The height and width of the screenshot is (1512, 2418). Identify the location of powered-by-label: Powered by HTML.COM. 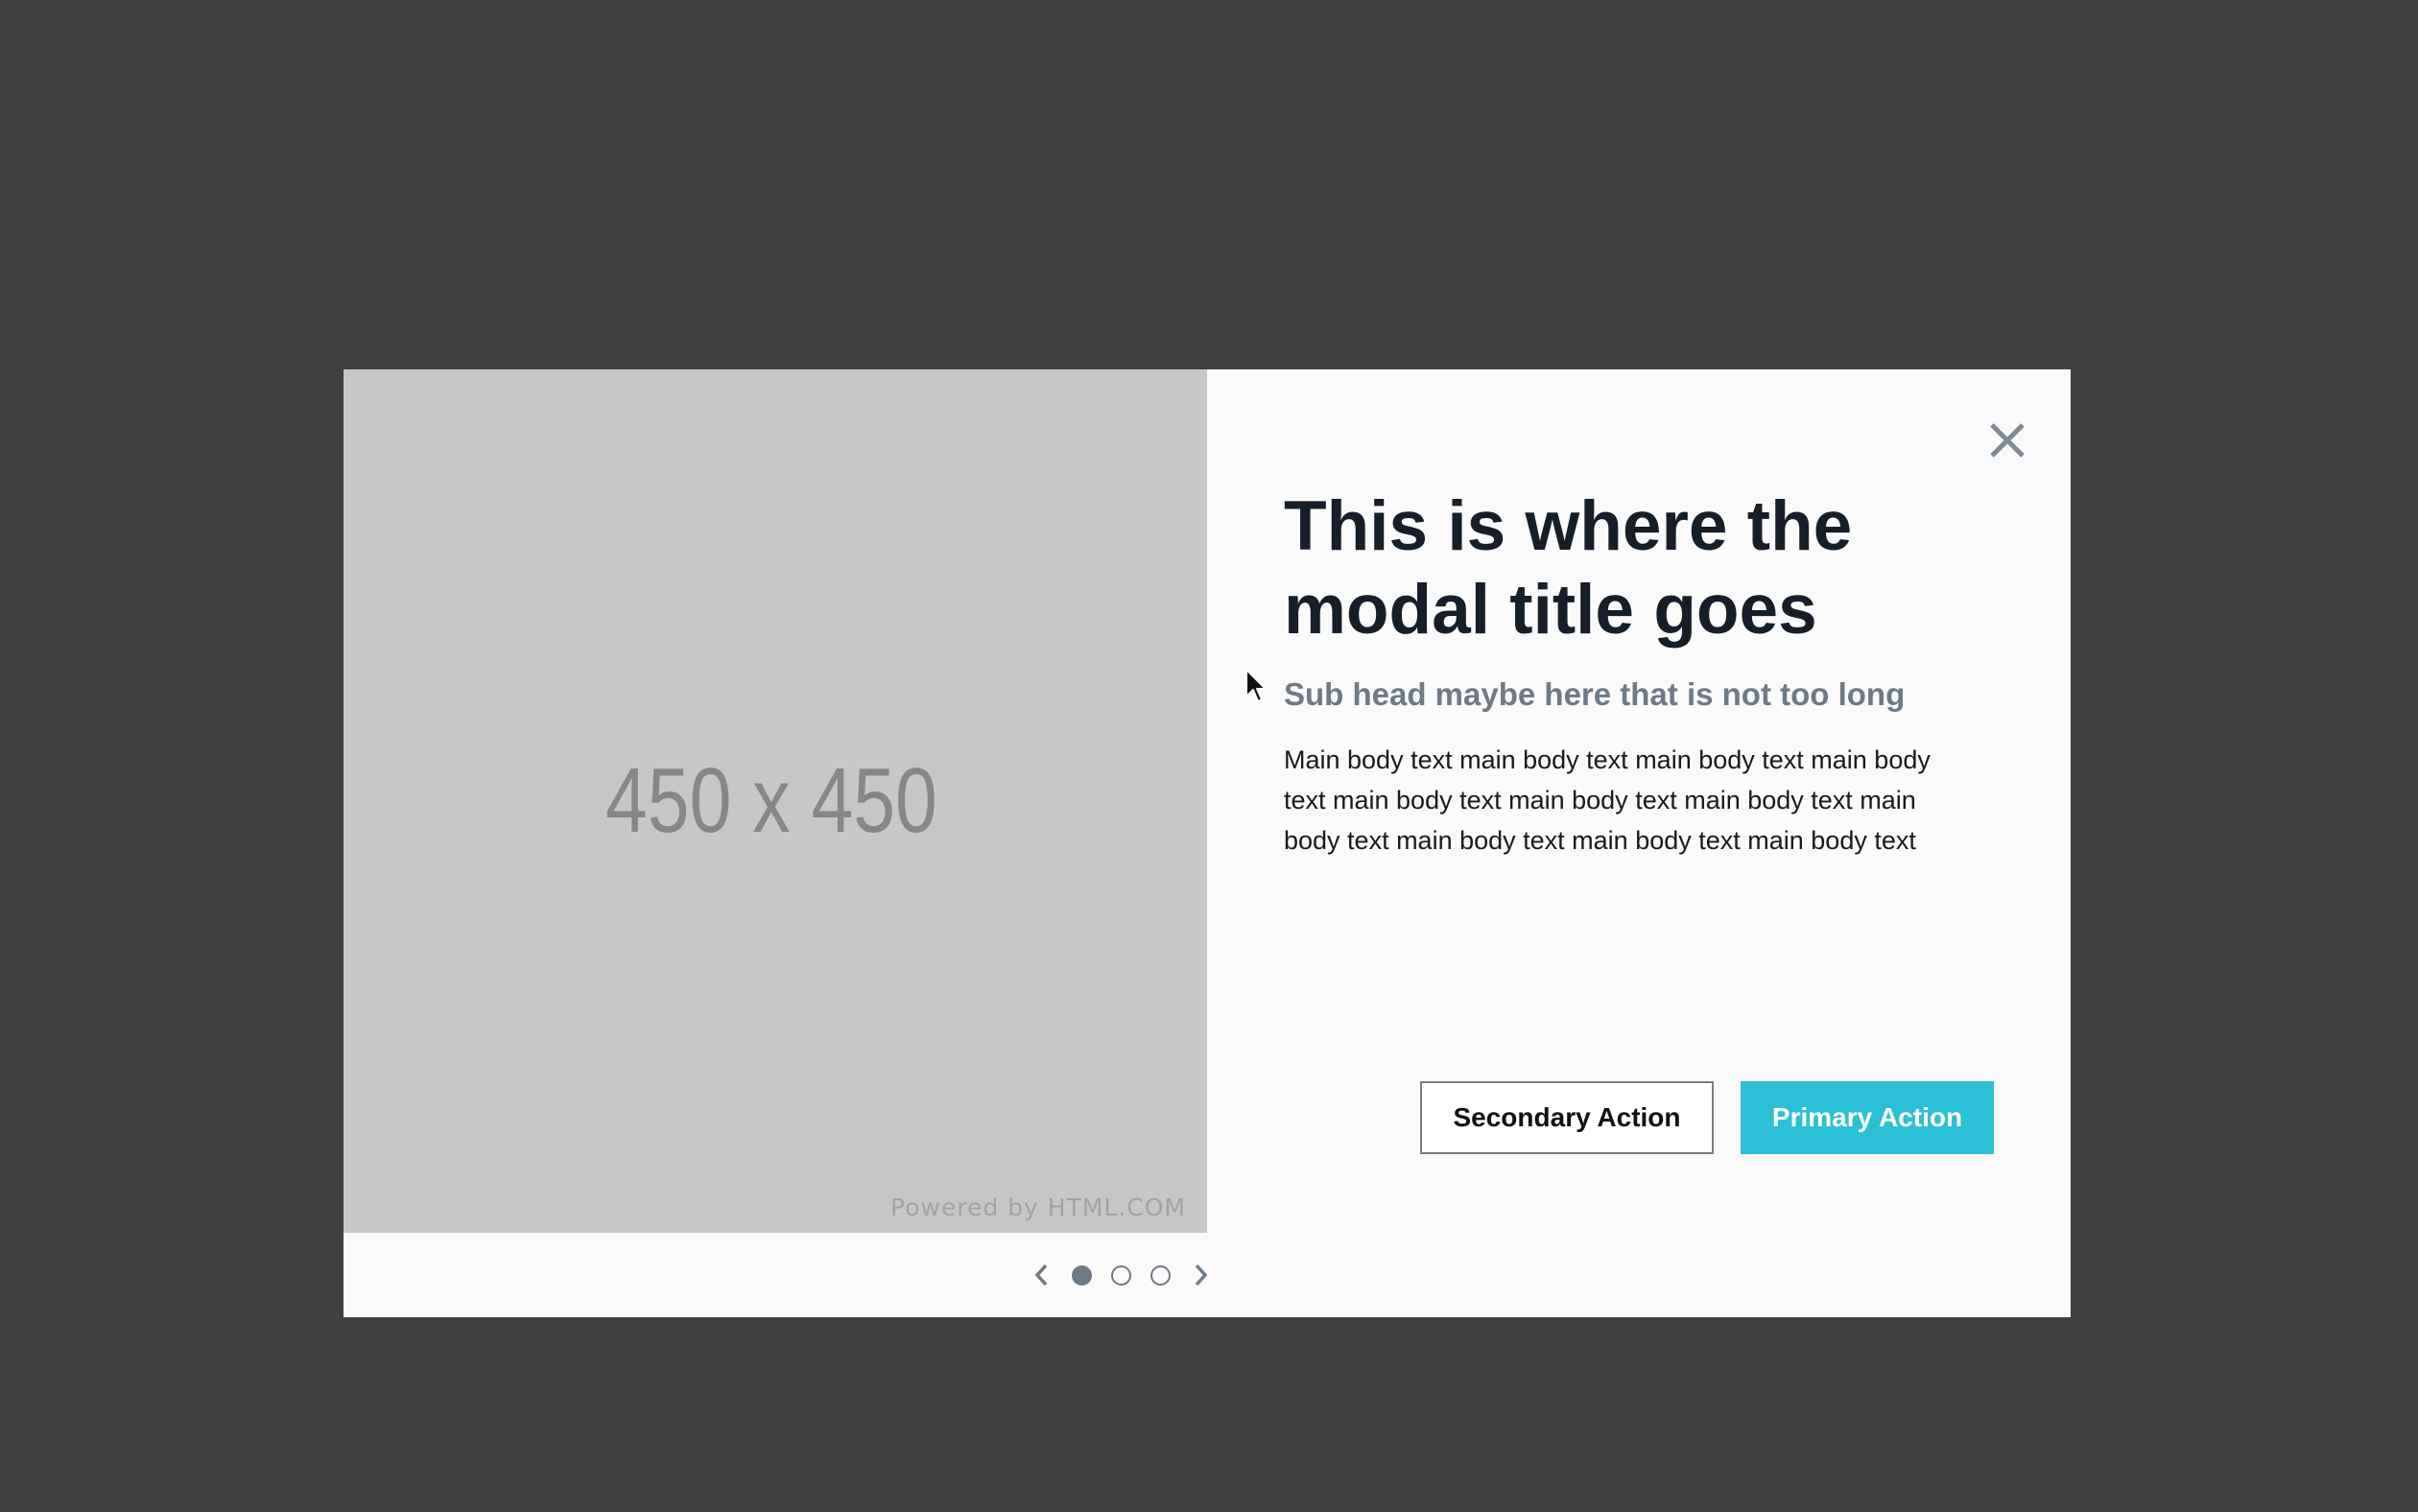
(1037, 1207).